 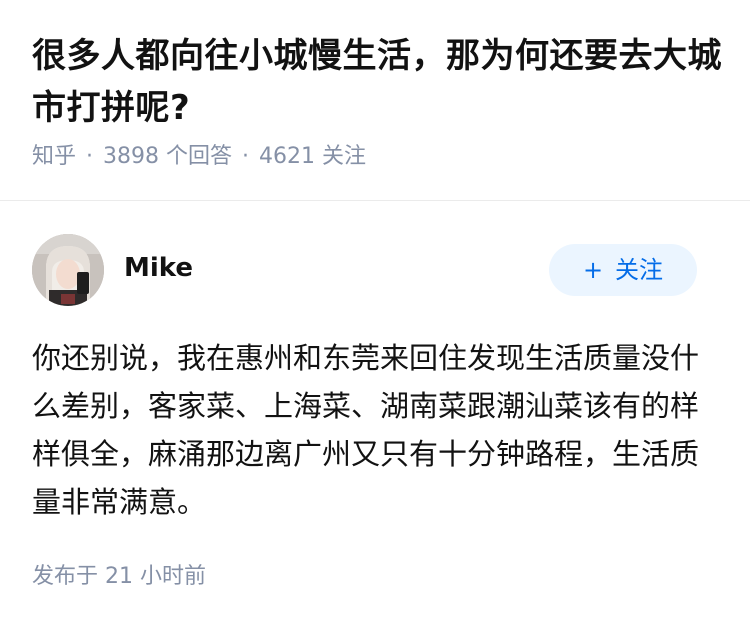 I want to click on follower-count: 4621 关注, so click(x=312, y=156).